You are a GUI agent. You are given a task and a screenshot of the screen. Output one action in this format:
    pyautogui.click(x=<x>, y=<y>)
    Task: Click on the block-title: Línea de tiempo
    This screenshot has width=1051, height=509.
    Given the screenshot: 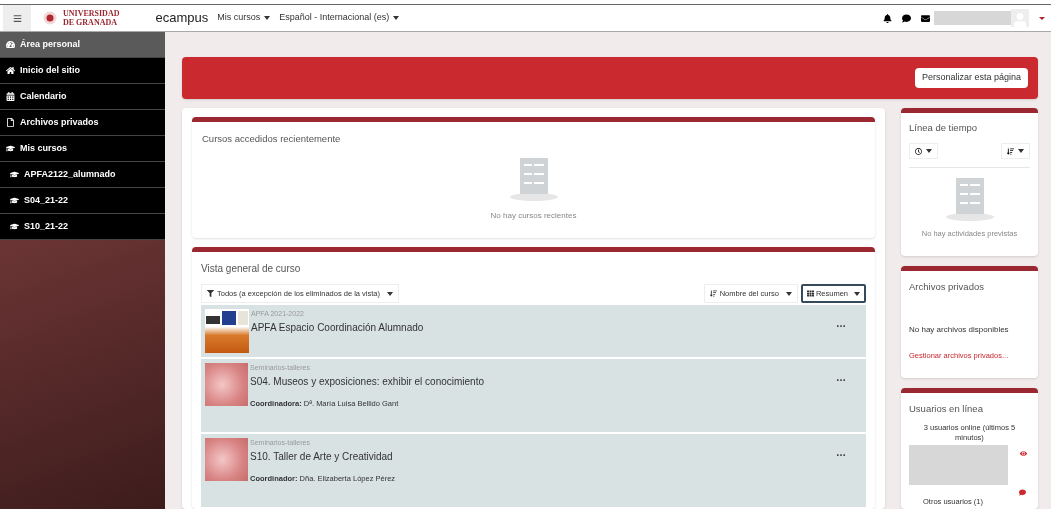 What is the action you would take?
    pyautogui.click(x=944, y=128)
    